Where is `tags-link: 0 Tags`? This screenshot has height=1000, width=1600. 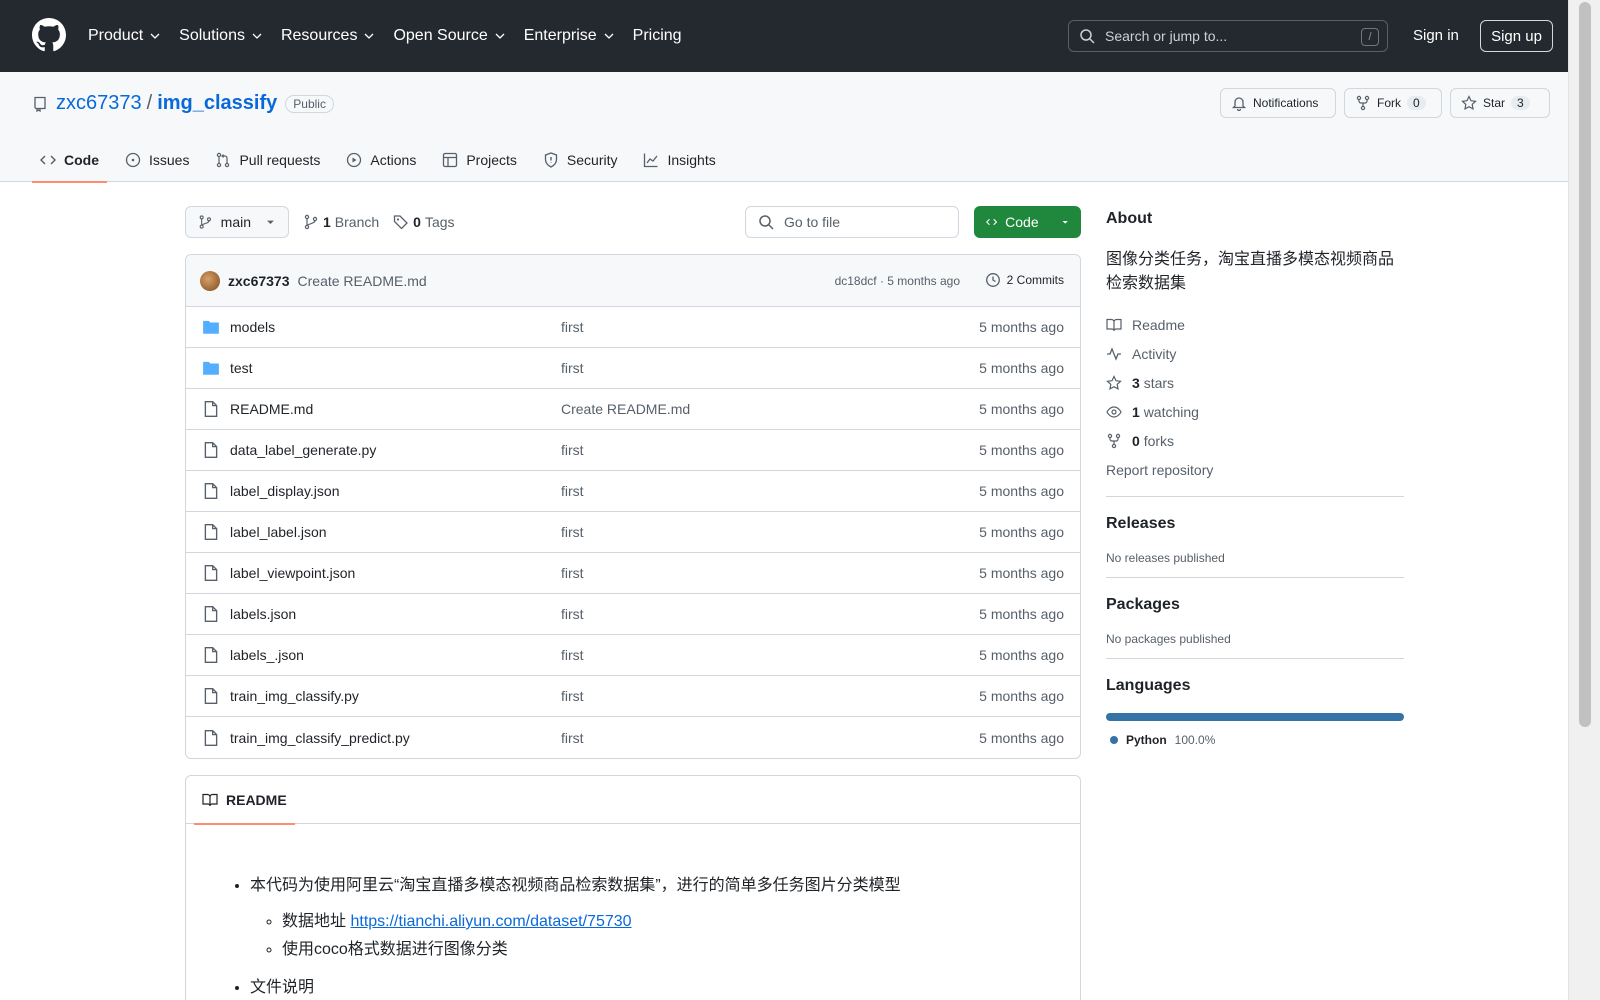
tags-link: 0 Tags is located at coordinates (424, 222).